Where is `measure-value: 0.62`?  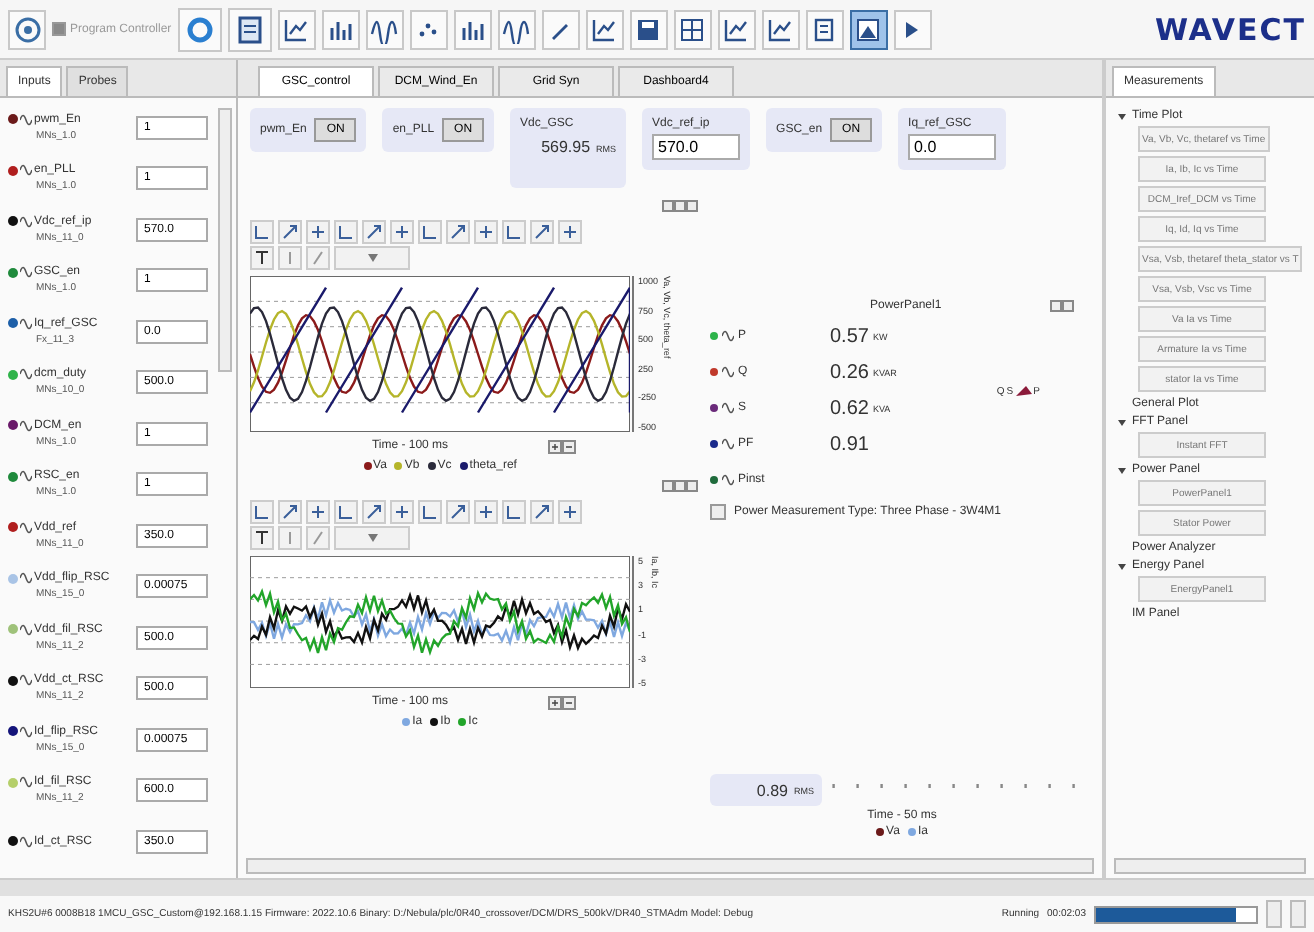
measure-value: 0.62 is located at coordinates (849, 408).